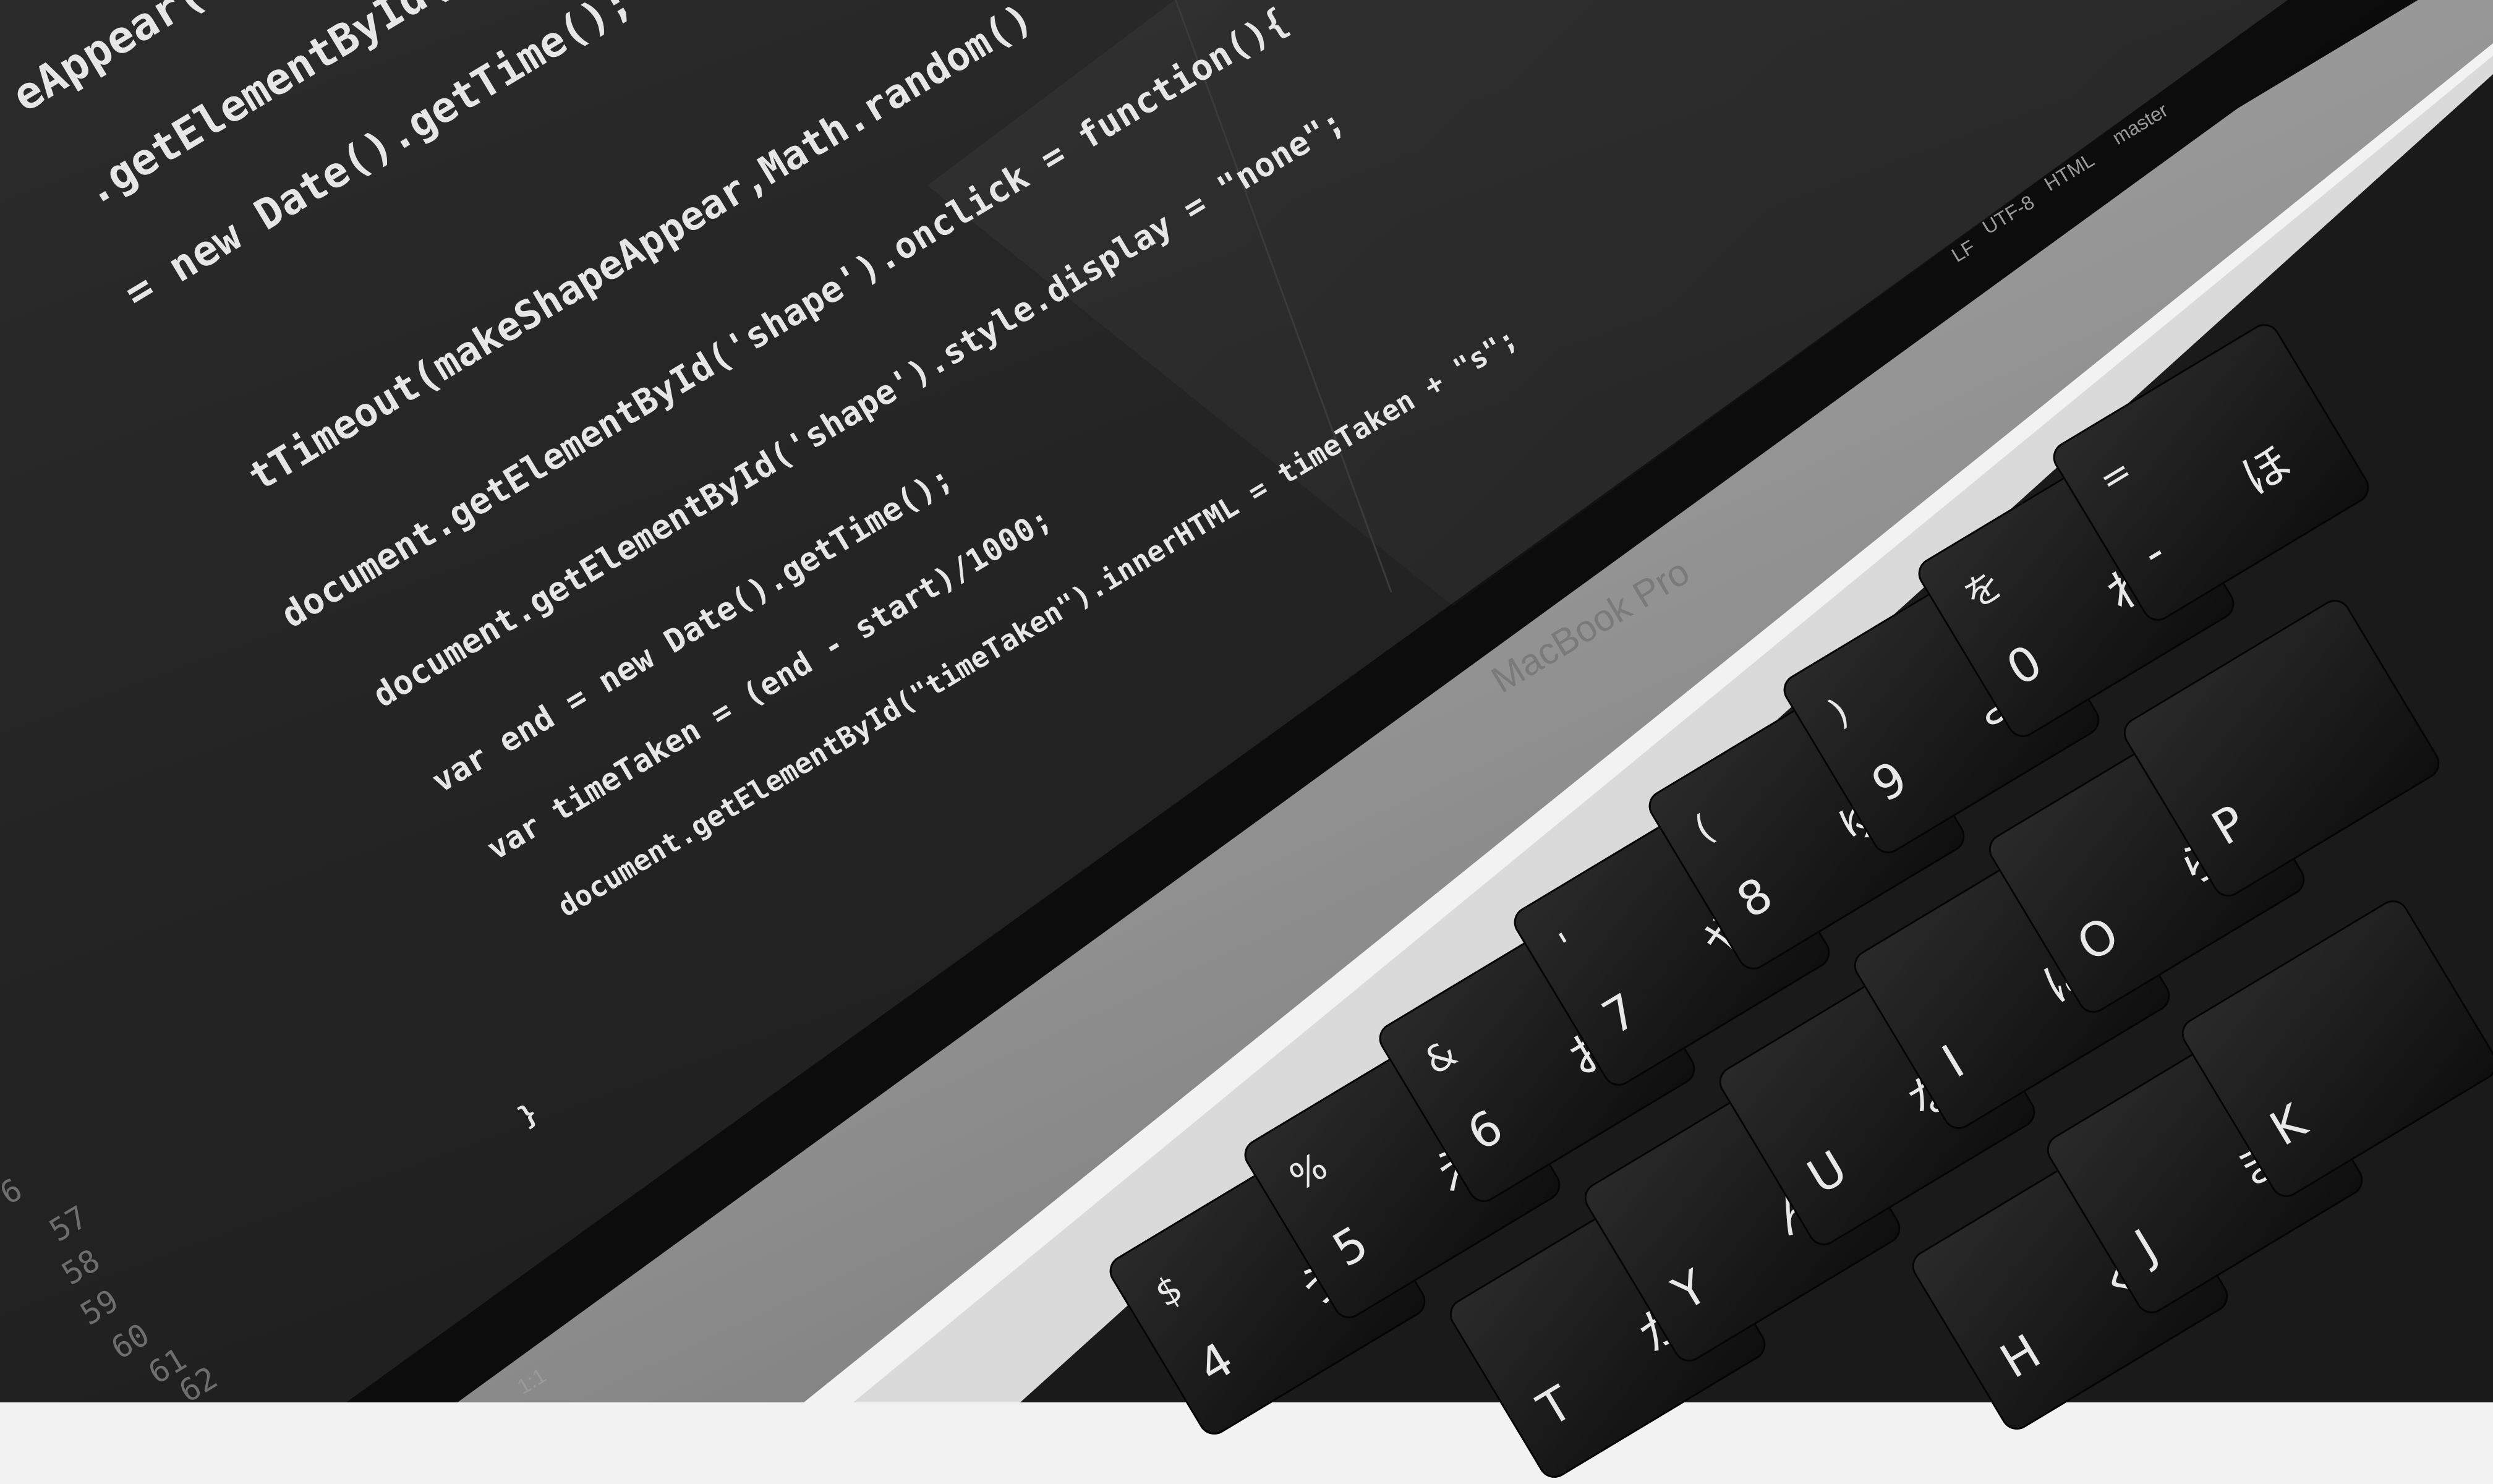  Describe the element at coordinates (2266, 470) in the screenshot. I see `key-legend-kana: ほ` at that location.